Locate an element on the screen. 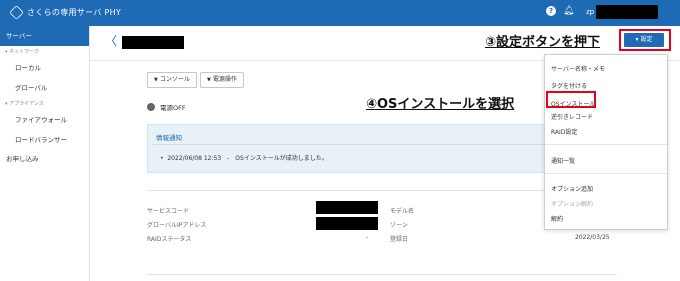 The image size is (680, 281). sidebar-item-server: サーバー is located at coordinates (44, 36).